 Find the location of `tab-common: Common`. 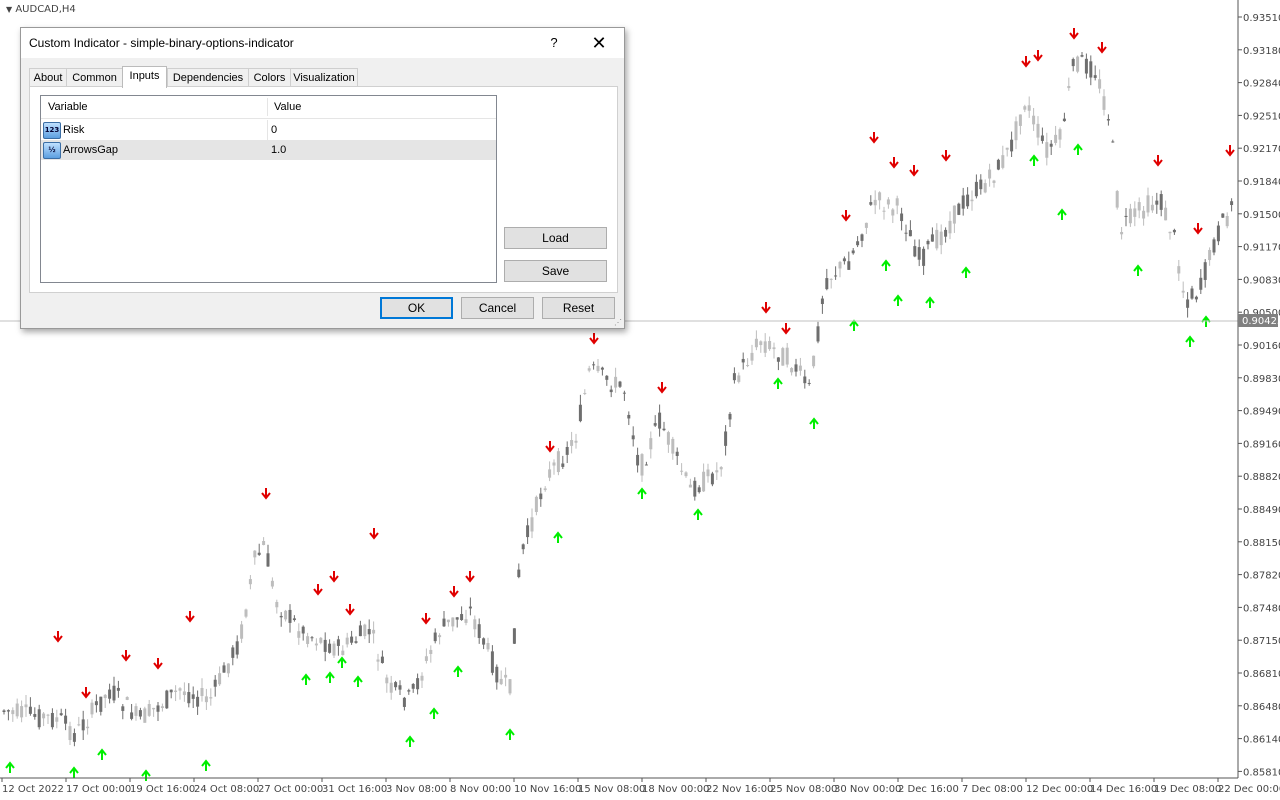

tab-common: Common is located at coordinates (94, 77).